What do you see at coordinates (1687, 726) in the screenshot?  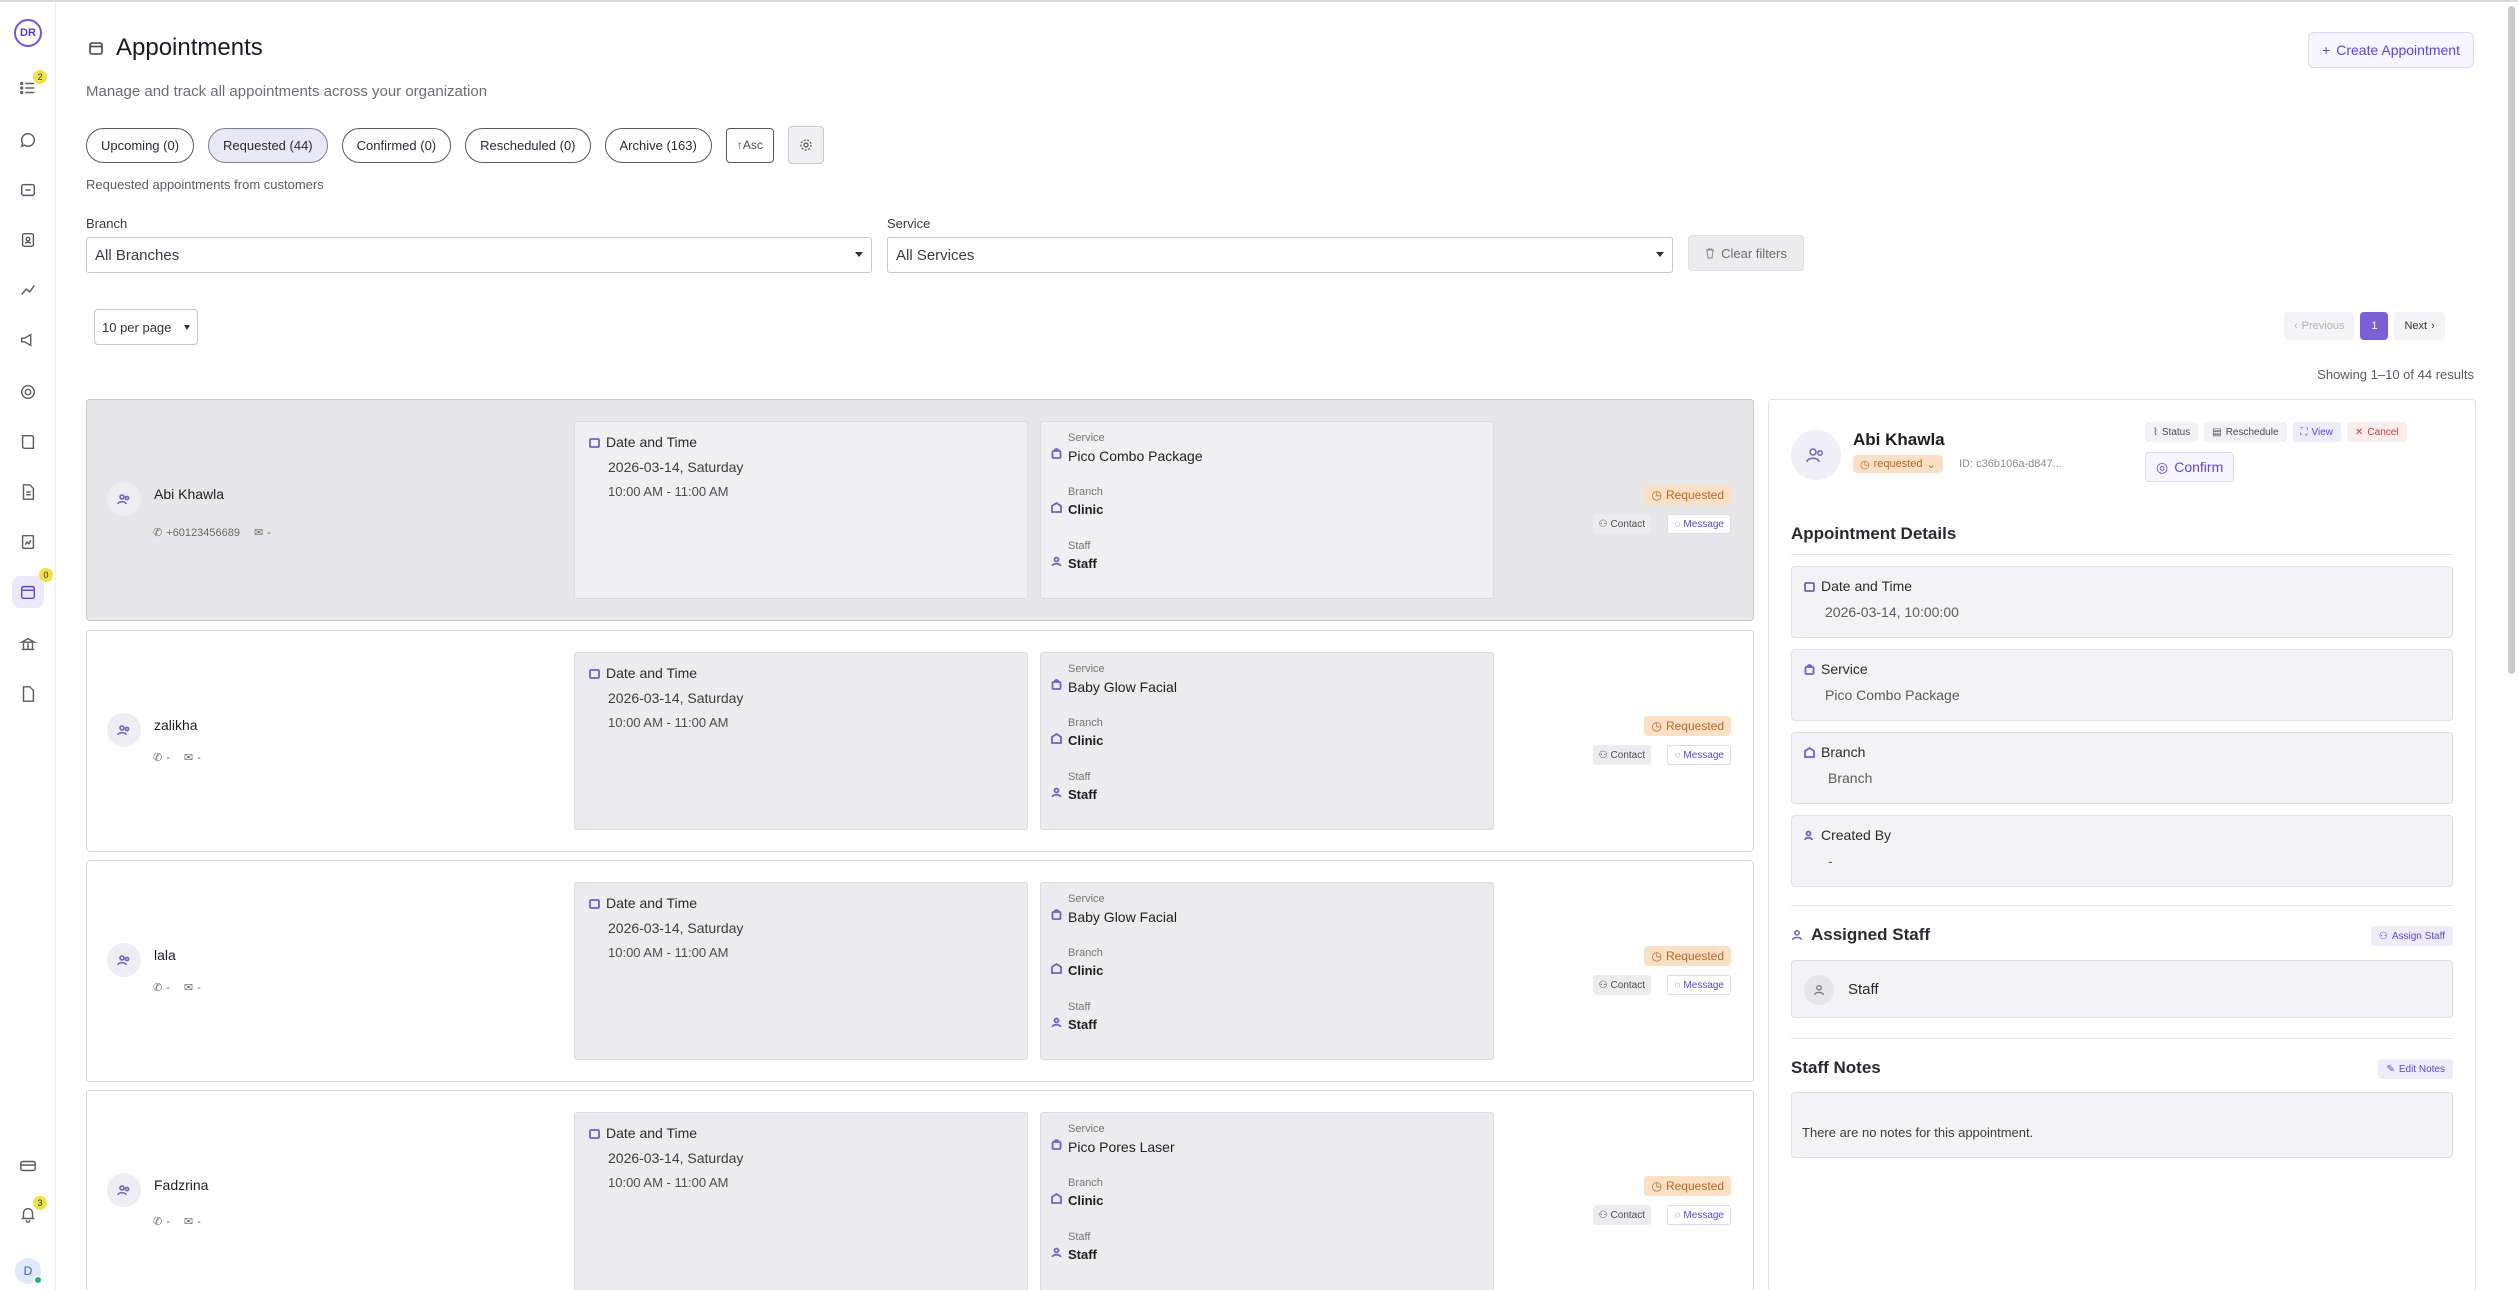 I see `status-badge: ◷ Requested` at bounding box center [1687, 726].